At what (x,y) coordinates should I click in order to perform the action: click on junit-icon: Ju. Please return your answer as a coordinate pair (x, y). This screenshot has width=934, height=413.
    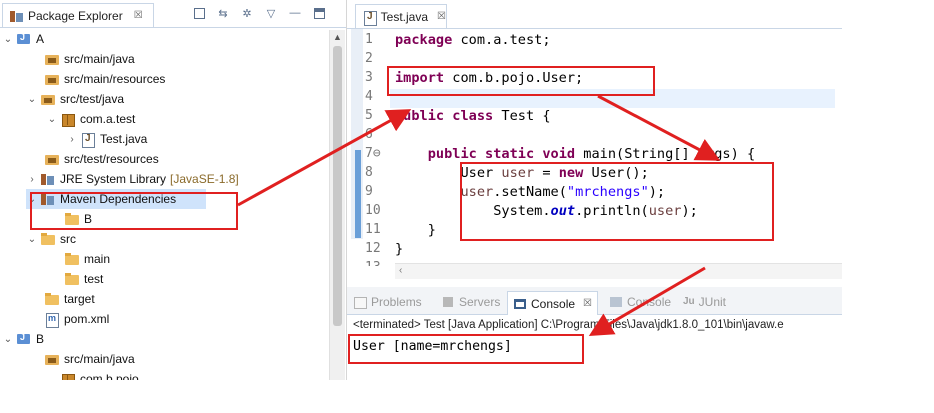
    Looking at the image, I should click on (689, 301).